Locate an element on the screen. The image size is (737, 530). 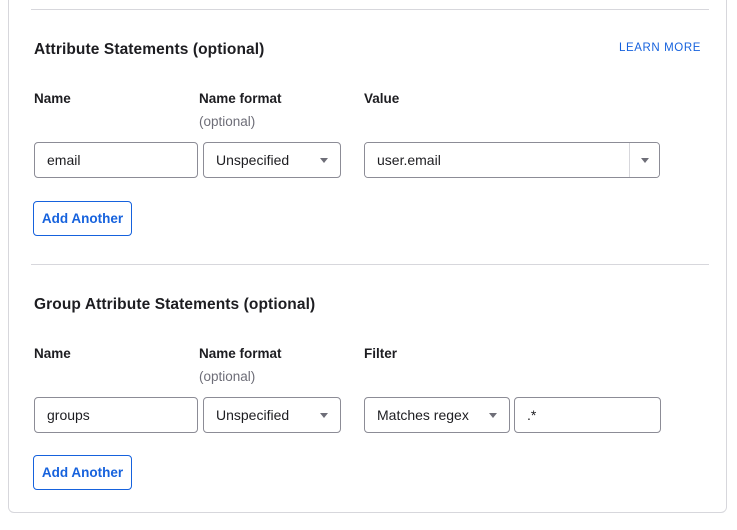
group-attribute-name-format-select: Unspecified is located at coordinates (272, 415).